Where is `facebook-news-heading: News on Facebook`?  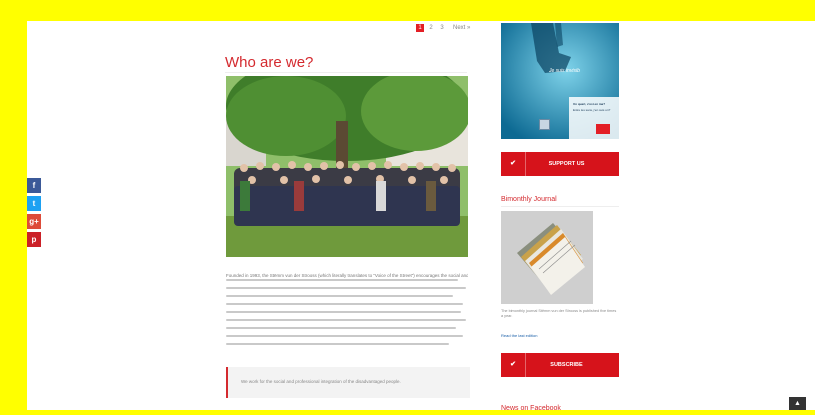 facebook-news-heading: News on Facebook is located at coordinates (531, 408).